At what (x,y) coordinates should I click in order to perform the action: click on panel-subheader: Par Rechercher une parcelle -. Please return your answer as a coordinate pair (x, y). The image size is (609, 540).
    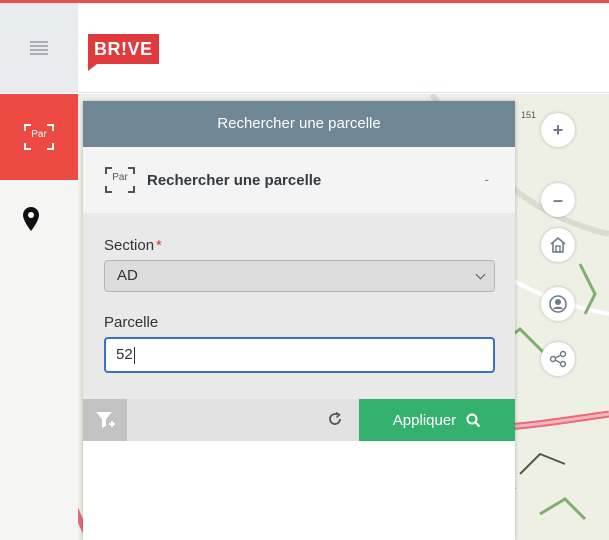
    Looking at the image, I should click on (299, 180).